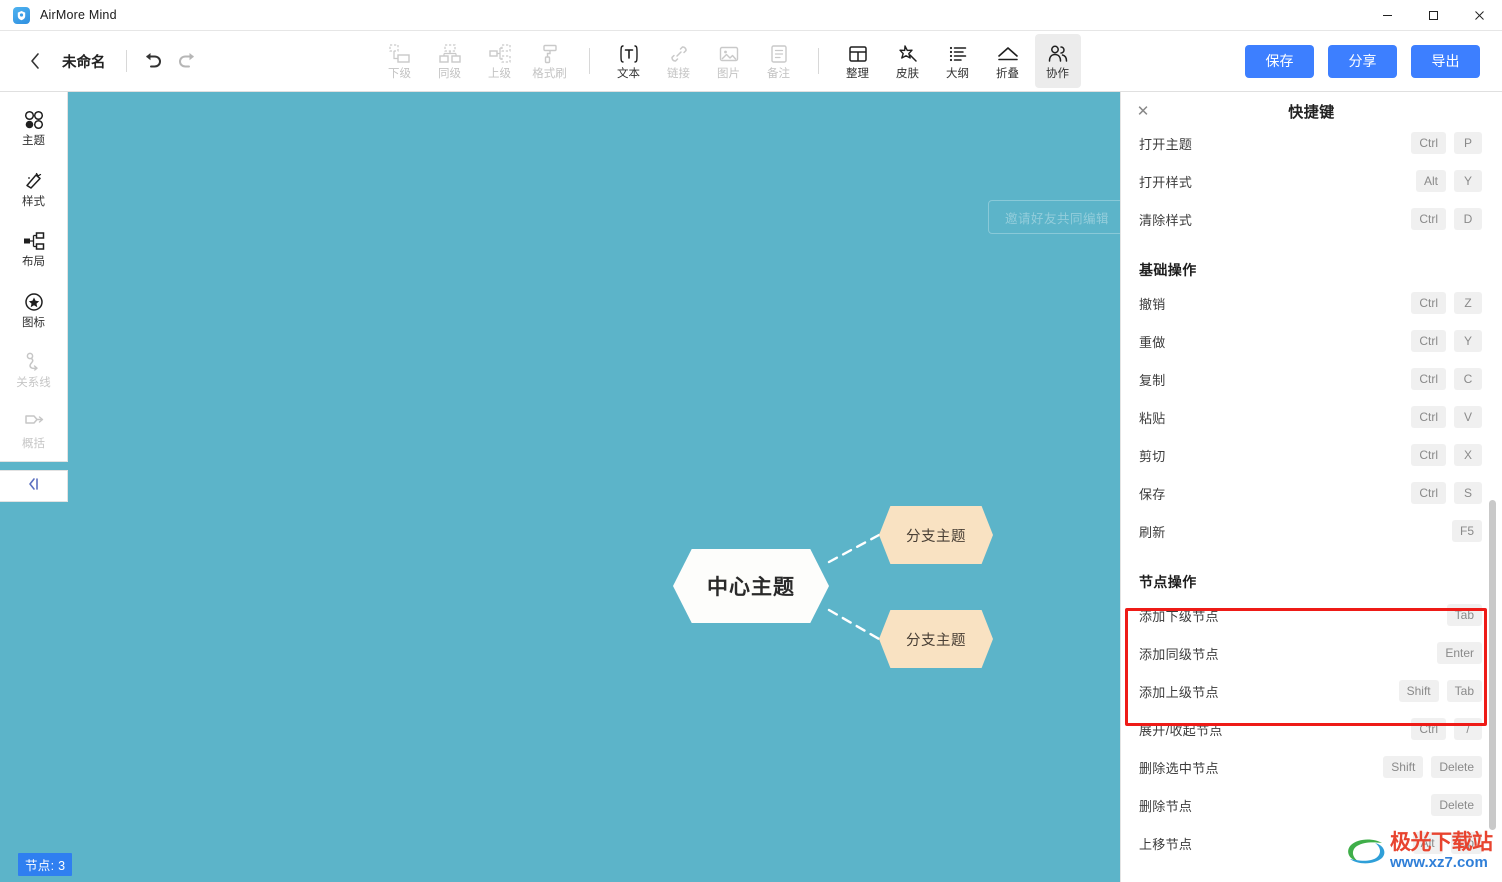  What do you see at coordinates (399, 54) in the screenshot?
I see `add-child-node-icon` at bounding box center [399, 54].